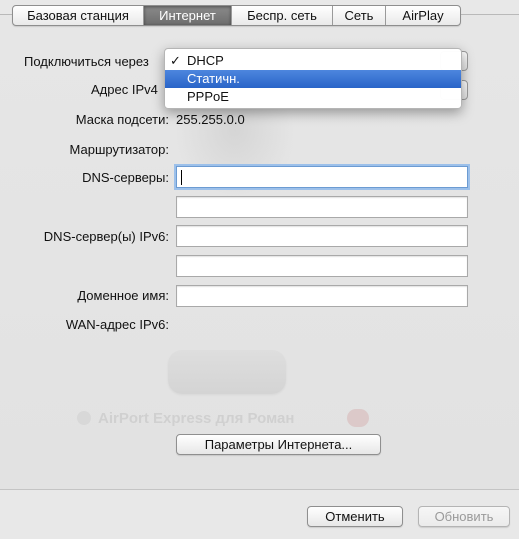  Describe the element at coordinates (106, 236) in the screenshot. I see `dns-ipv6-label: DNS-сервер(ы) IPv6:` at that location.